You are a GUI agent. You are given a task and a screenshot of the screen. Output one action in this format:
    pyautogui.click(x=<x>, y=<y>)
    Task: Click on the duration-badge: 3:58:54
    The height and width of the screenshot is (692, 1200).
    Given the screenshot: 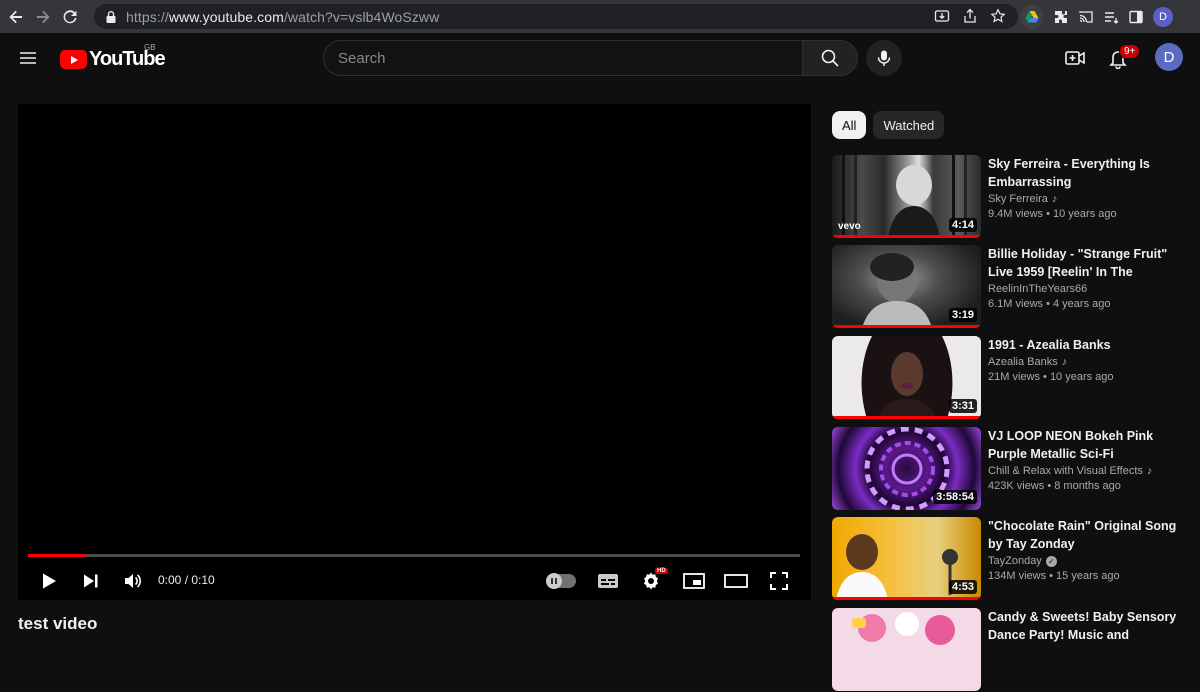 What is the action you would take?
    pyautogui.click(x=955, y=497)
    